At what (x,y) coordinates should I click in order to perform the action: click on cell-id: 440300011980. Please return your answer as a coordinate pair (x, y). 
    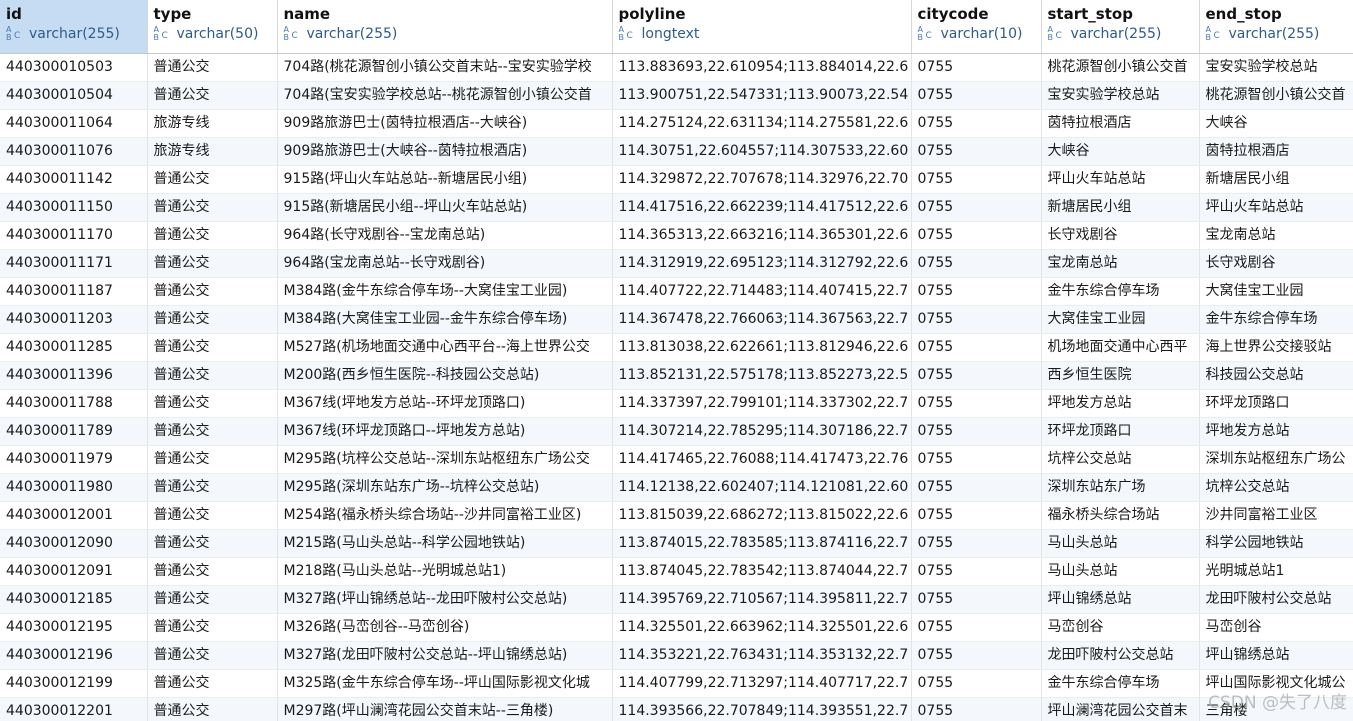
    Looking at the image, I should click on (74, 487).